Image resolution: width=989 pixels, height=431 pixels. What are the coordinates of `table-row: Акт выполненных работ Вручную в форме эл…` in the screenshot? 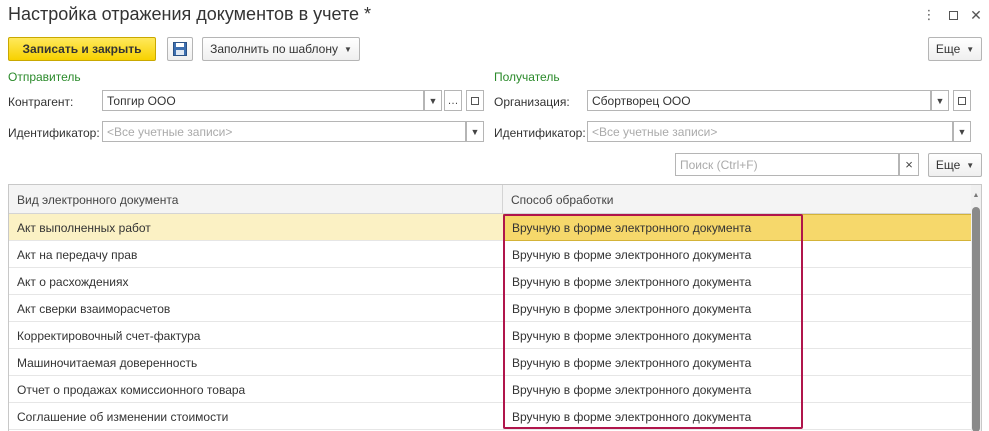 It's located at (491, 227).